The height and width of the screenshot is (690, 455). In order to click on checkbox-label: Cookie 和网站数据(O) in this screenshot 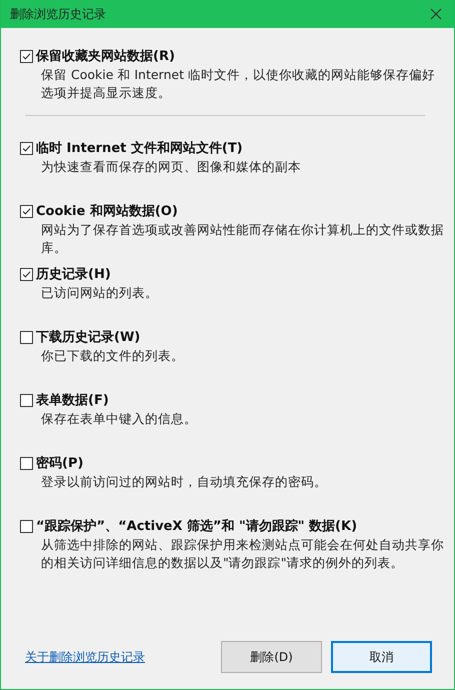, I will do `click(107, 211)`.